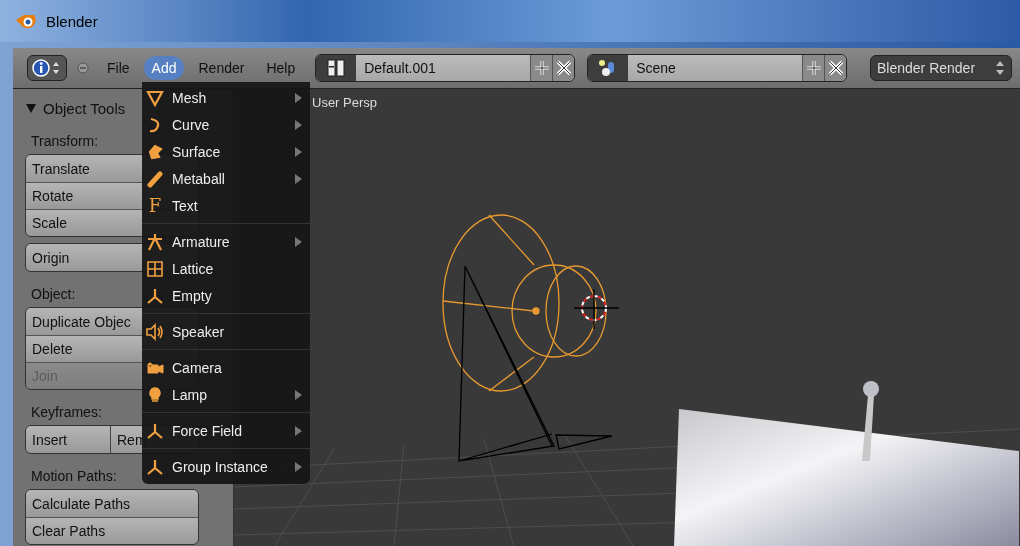  What do you see at coordinates (281, 68) in the screenshot?
I see `menu-item: Help` at bounding box center [281, 68].